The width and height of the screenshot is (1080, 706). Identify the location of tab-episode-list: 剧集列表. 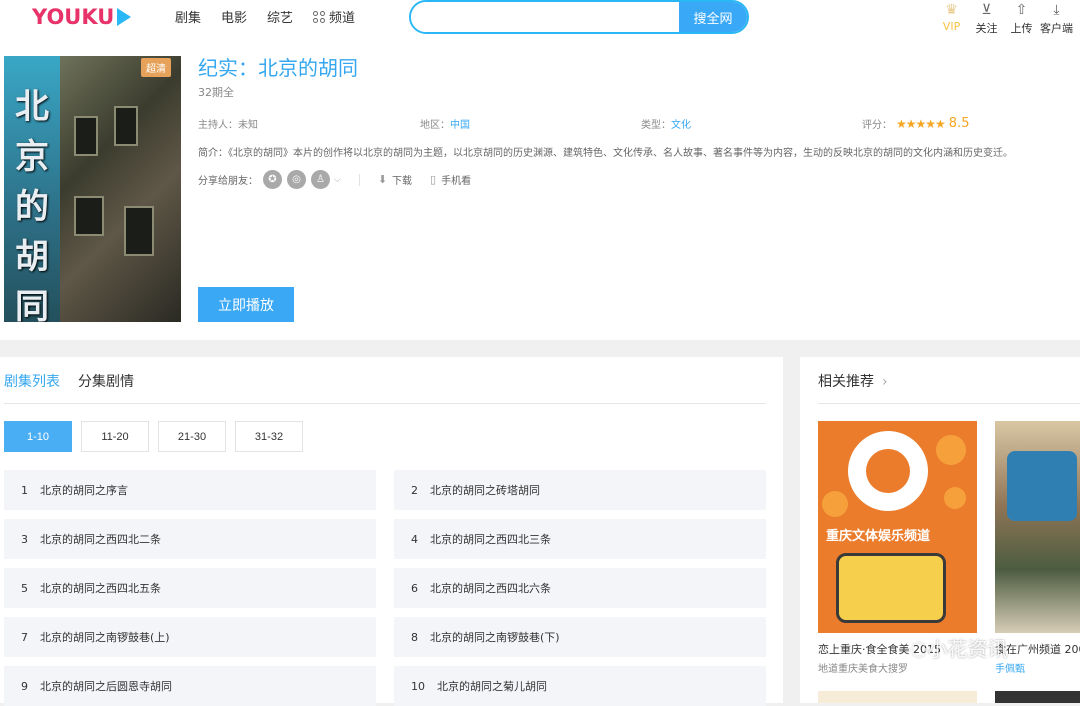
(32, 381).